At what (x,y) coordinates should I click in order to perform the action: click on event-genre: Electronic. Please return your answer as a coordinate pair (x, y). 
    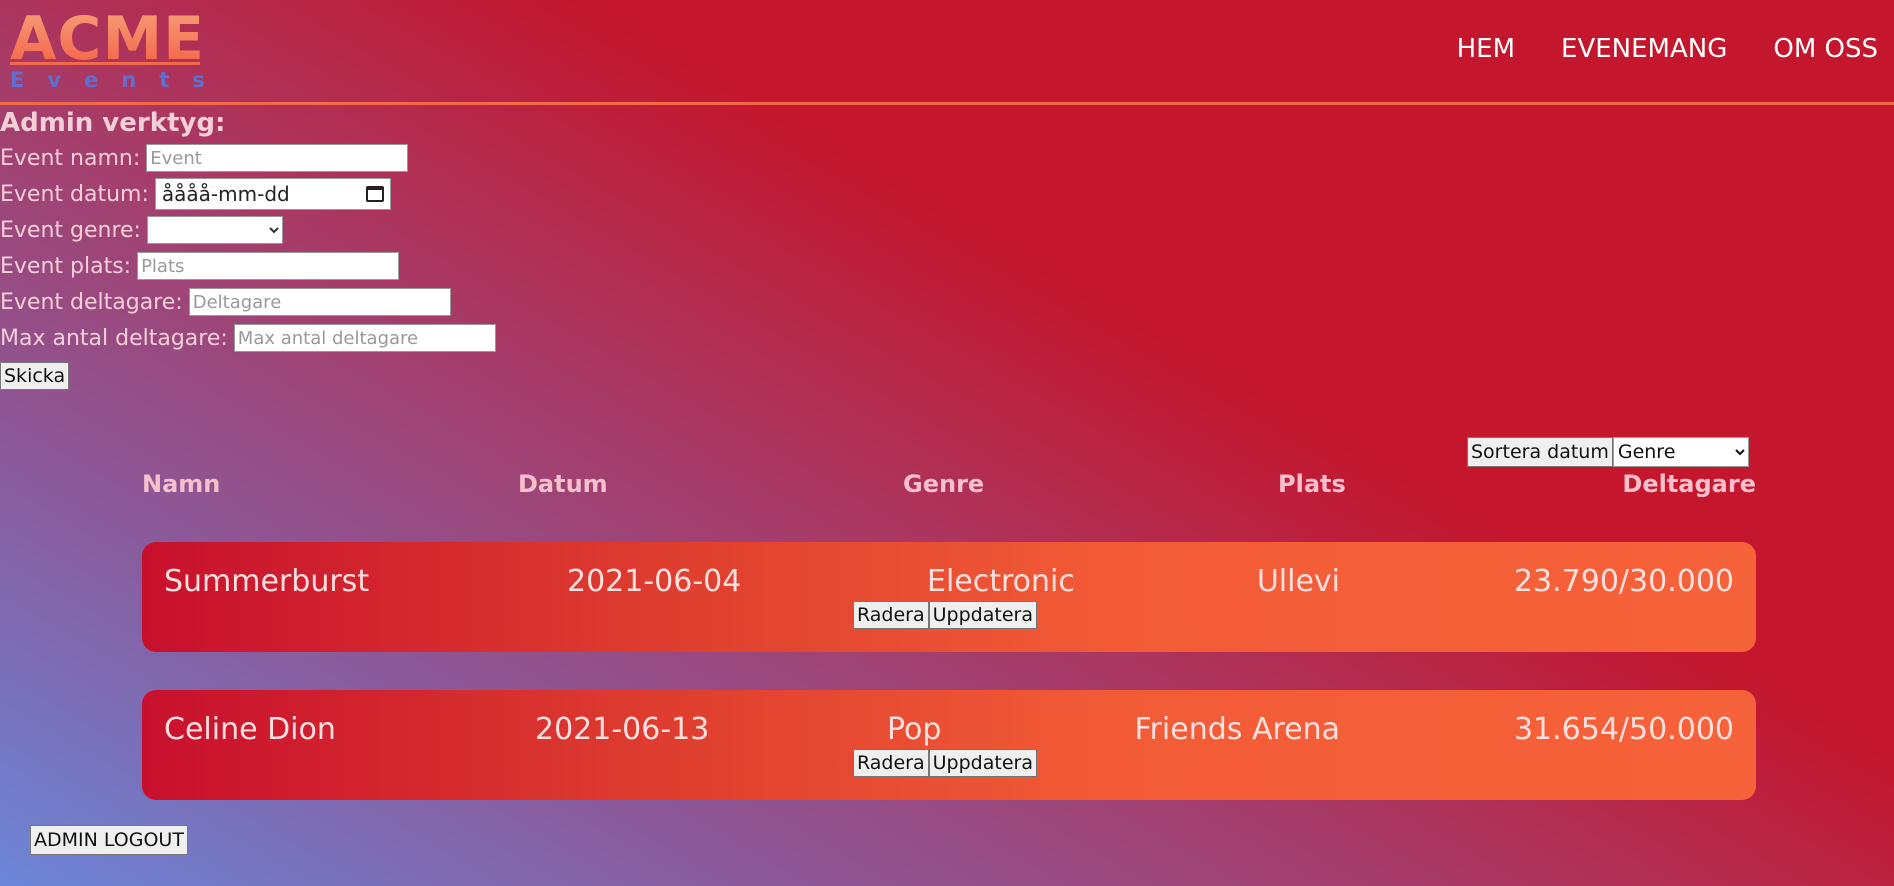
    Looking at the image, I should click on (1001, 581).